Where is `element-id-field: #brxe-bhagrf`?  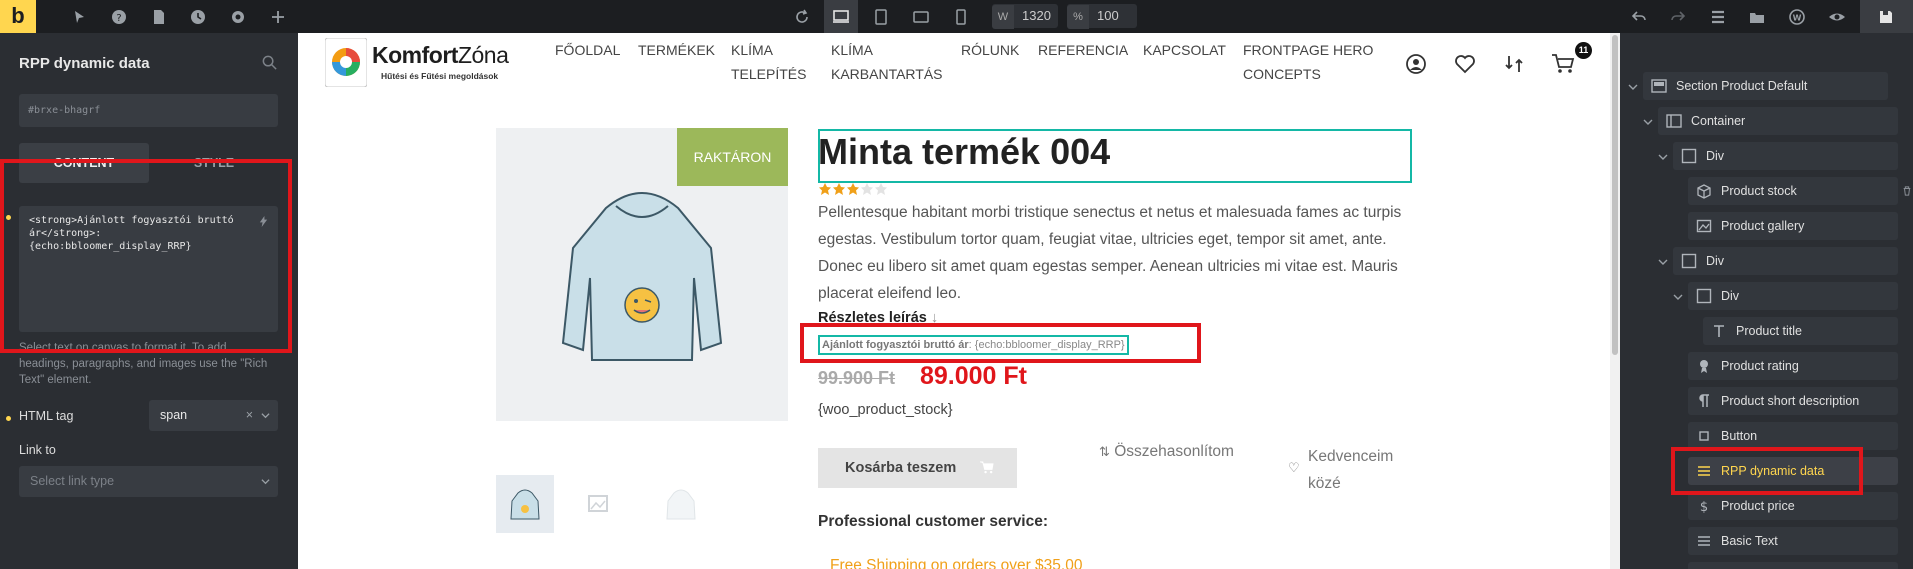 element-id-field: #brxe-bhagrf is located at coordinates (148, 110).